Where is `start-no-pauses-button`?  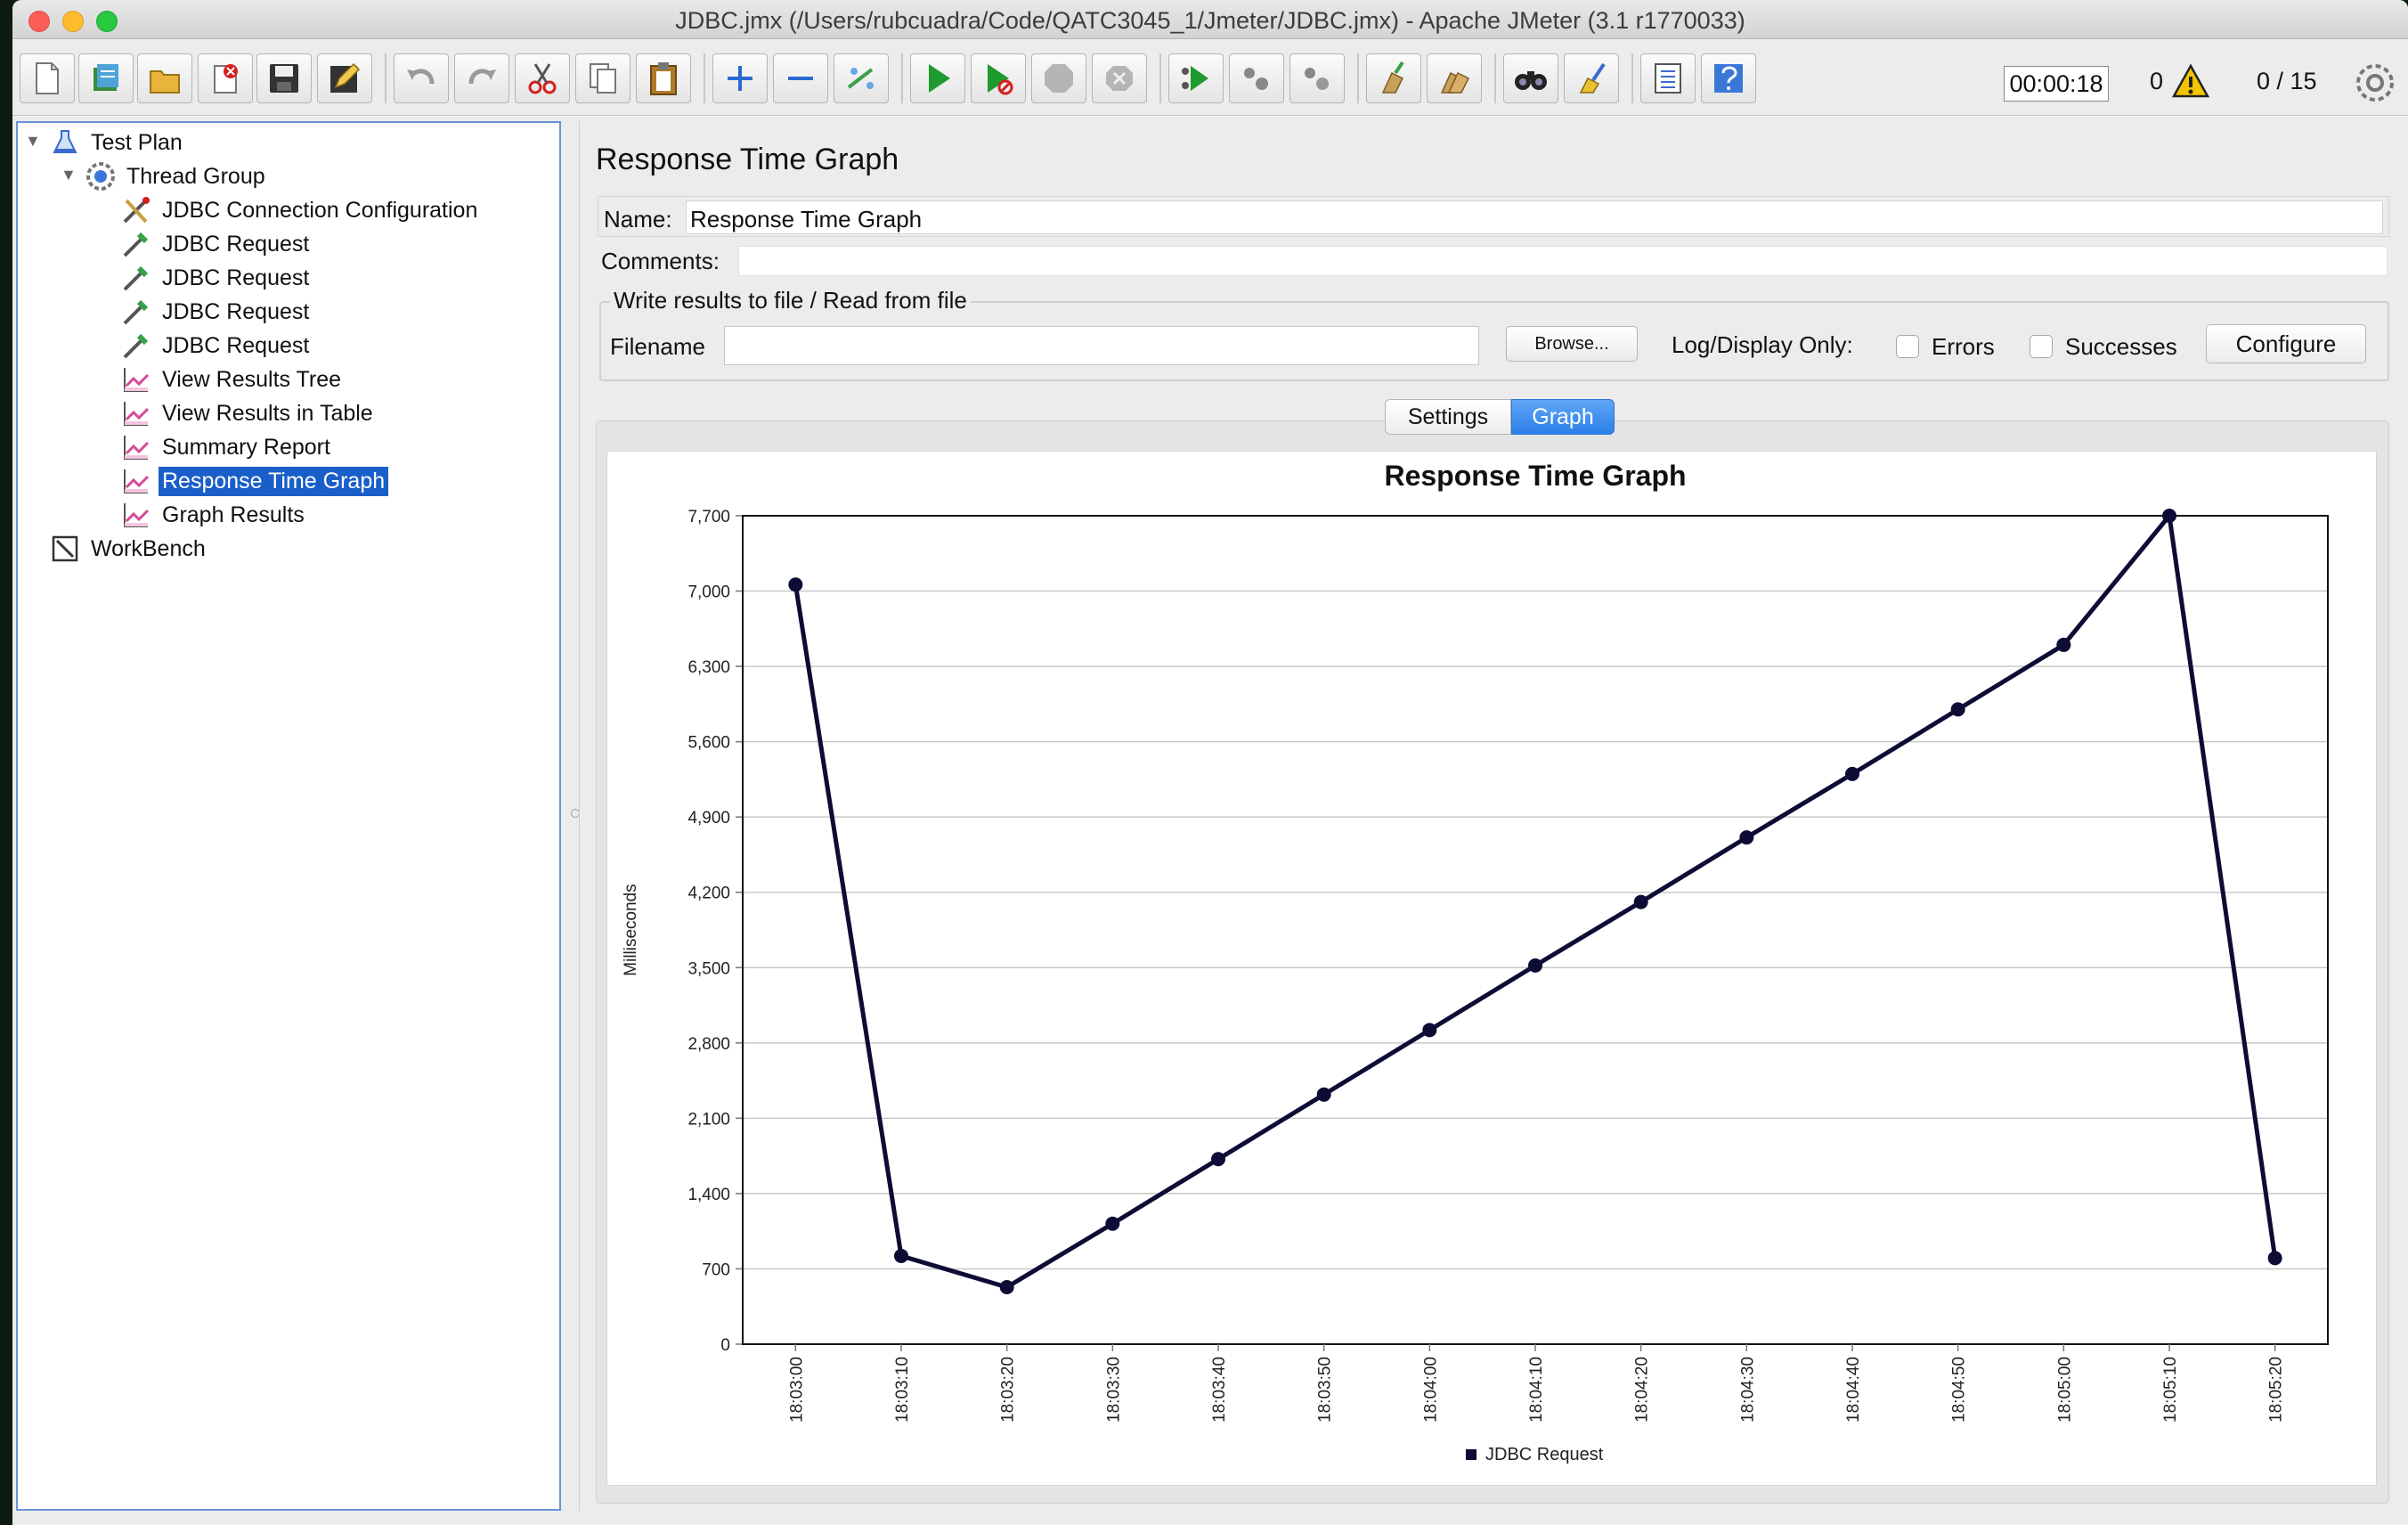 start-no-pauses-button is located at coordinates (998, 78).